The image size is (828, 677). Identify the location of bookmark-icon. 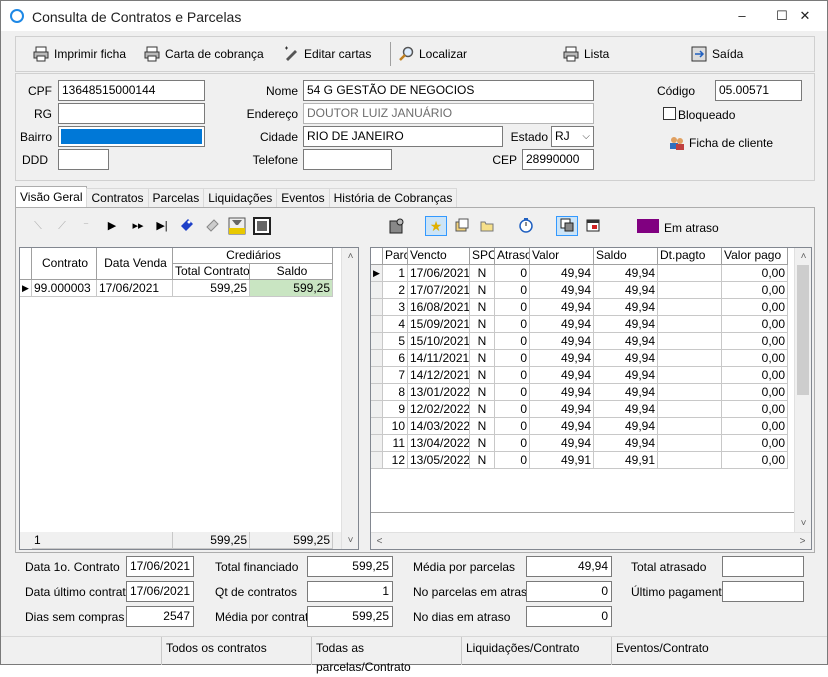
(187, 226).